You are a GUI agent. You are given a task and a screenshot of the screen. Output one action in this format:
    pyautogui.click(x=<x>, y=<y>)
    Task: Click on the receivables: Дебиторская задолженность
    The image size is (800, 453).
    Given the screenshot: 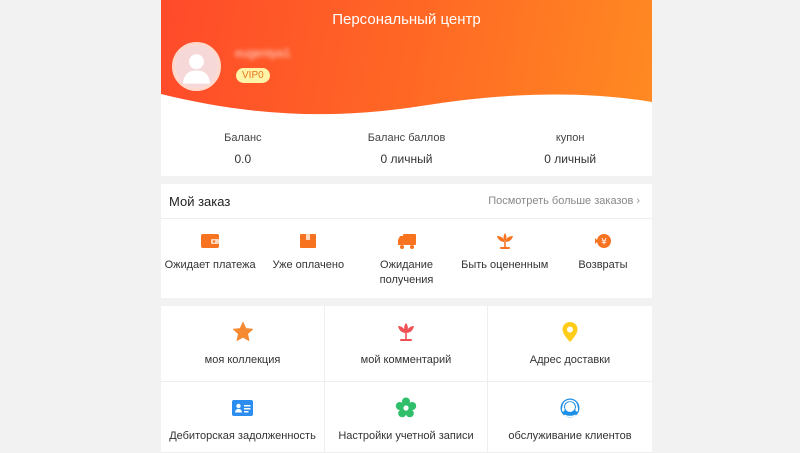 What is the action you would take?
    pyautogui.click(x=243, y=417)
    